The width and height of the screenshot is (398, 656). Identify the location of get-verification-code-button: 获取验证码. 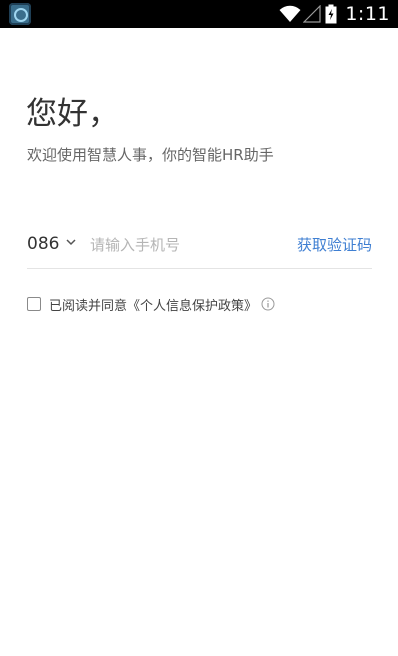
(334, 244).